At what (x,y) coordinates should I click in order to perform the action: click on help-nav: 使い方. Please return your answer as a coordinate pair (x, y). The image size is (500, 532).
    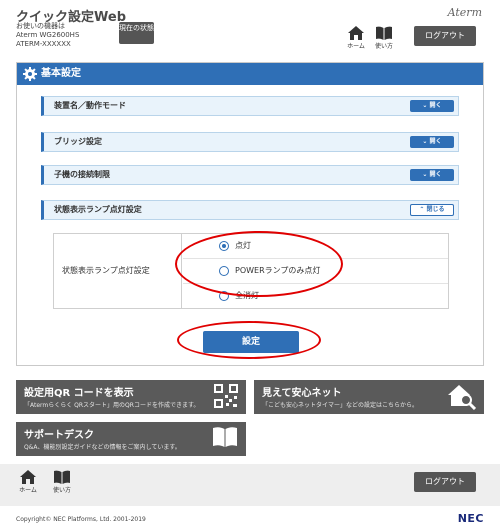
    Looking at the image, I should click on (384, 38).